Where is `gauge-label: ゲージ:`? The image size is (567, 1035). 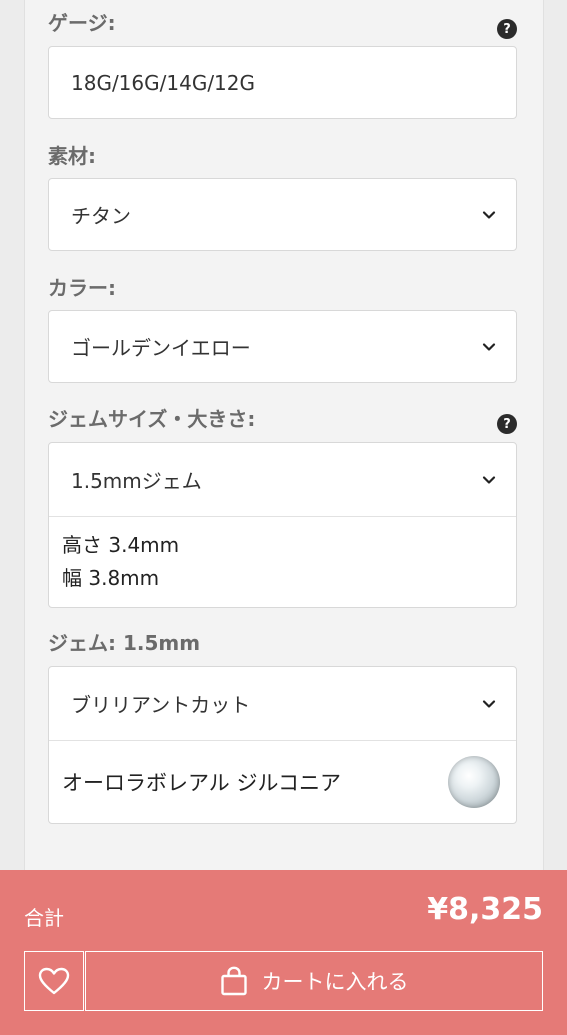
gauge-label: ゲージ: is located at coordinates (82, 23).